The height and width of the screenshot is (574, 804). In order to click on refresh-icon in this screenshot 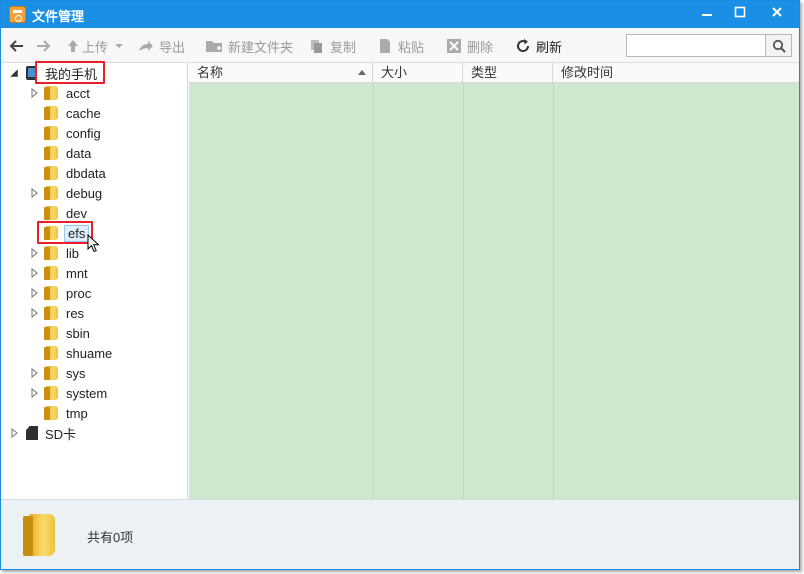, I will do `click(523, 45)`.